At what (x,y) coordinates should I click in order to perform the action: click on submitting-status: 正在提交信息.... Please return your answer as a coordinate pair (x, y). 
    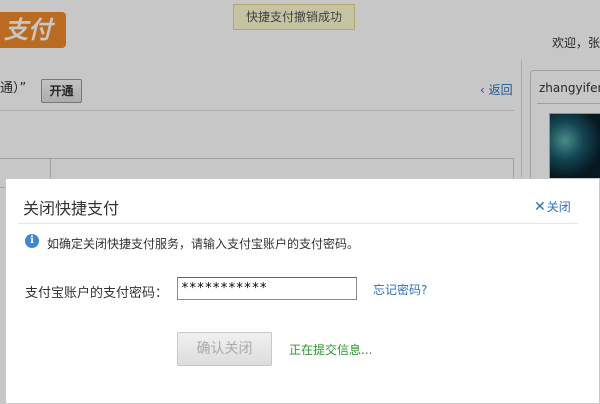
    Looking at the image, I should click on (331, 350).